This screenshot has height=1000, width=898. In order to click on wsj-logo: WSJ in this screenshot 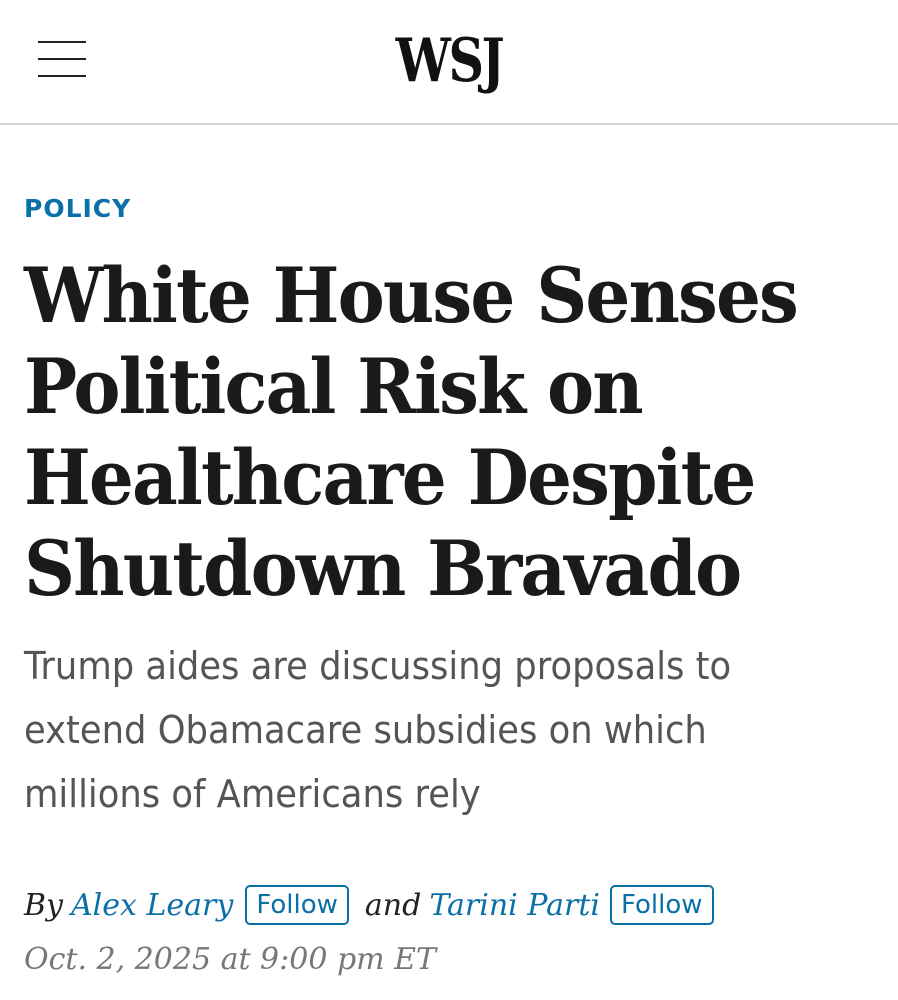, I will do `click(449, 61)`.